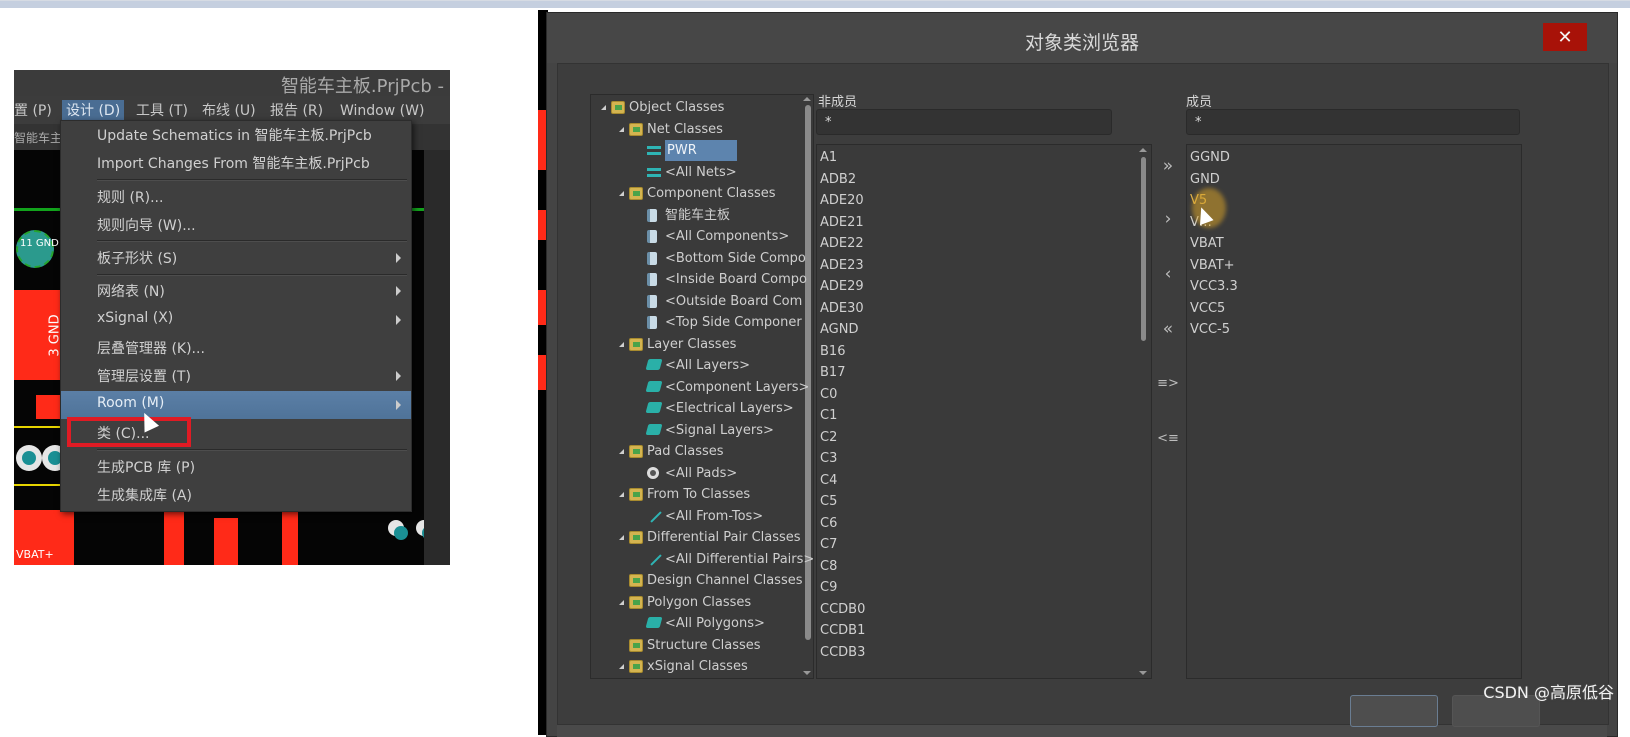  What do you see at coordinates (1210, 157) in the screenshot?
I see `list-item: GGND` at bounding box center [1210, 157].